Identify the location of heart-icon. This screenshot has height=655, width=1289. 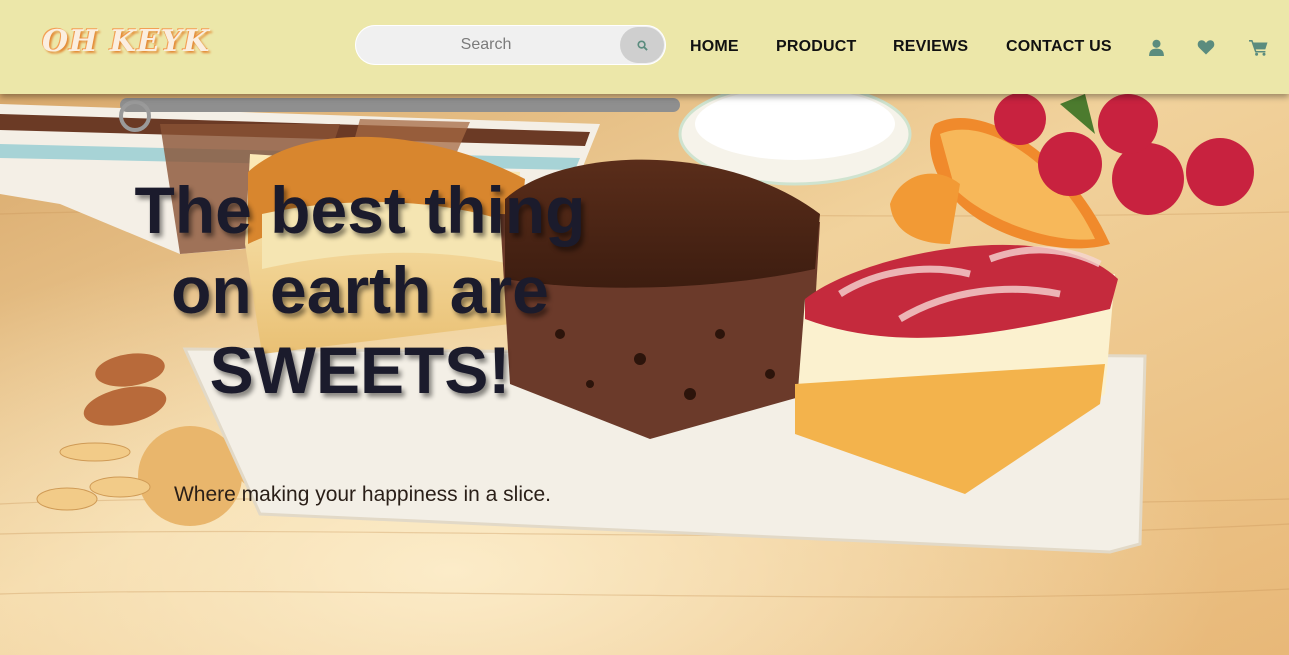
(1206, 47).